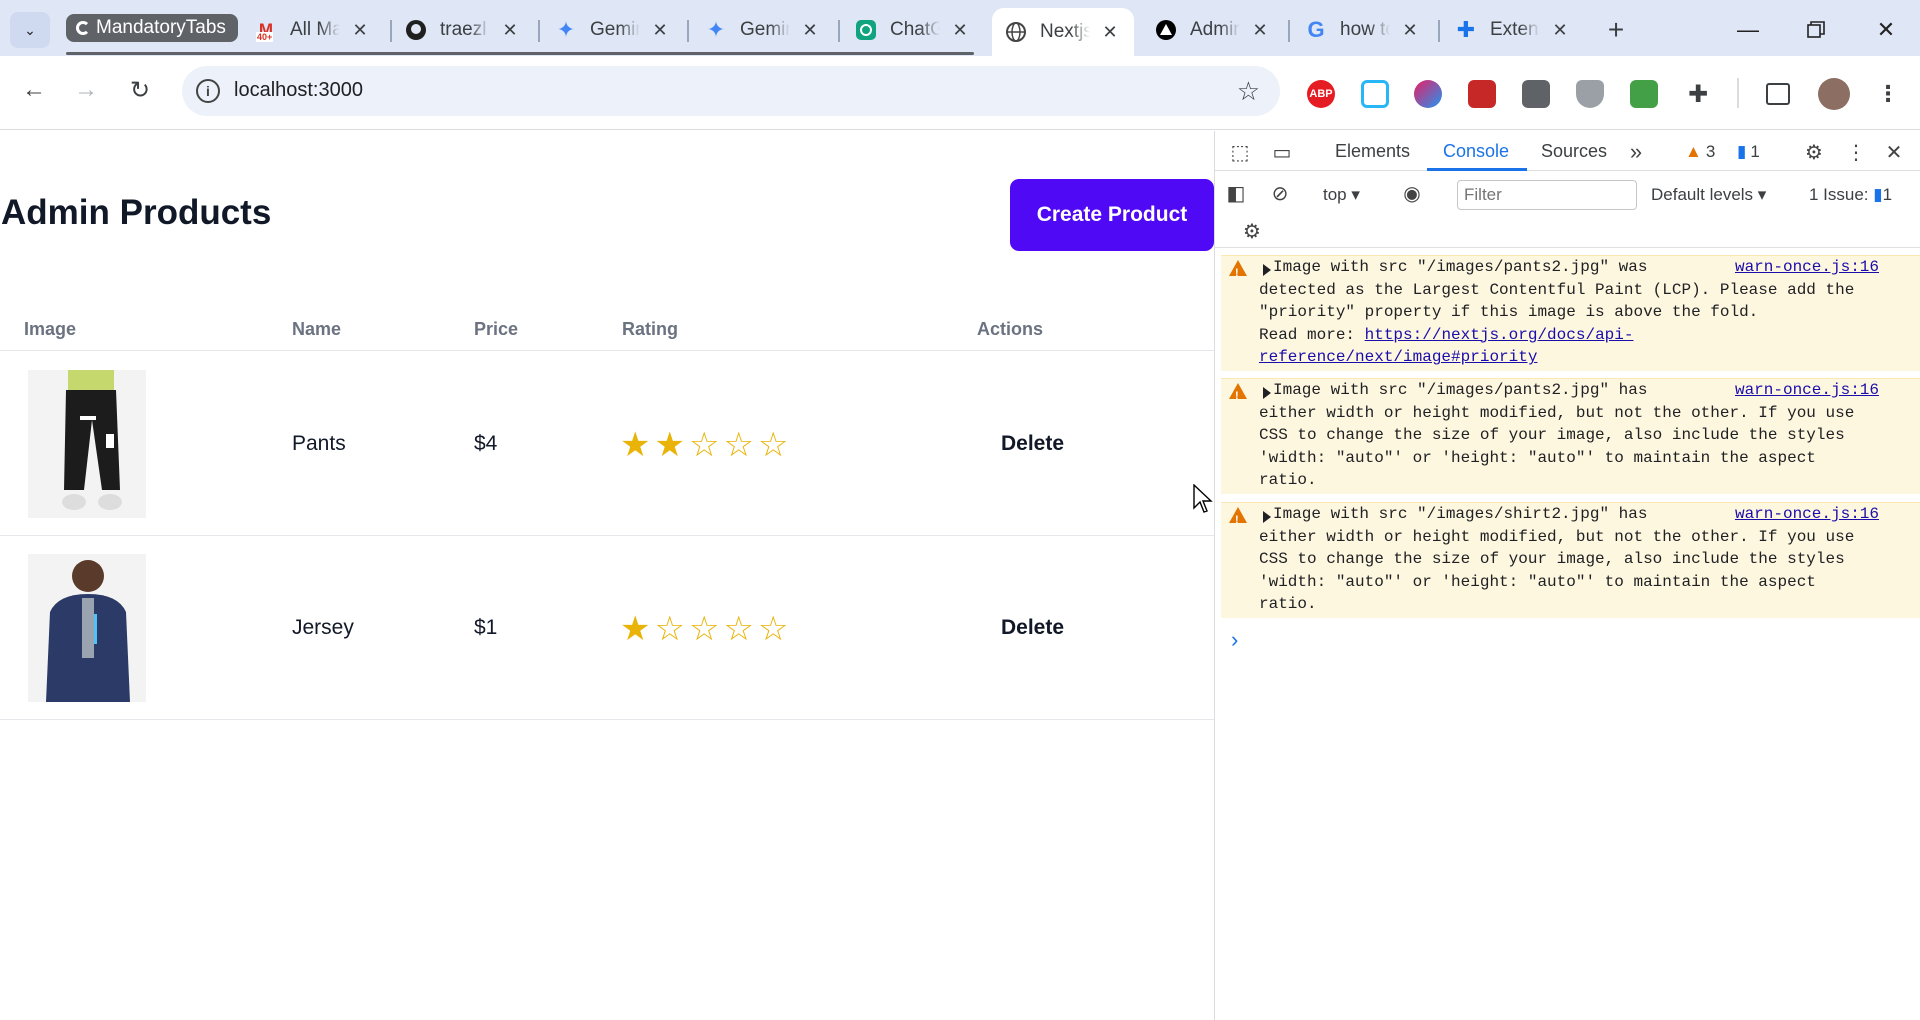  Describe the element at coordinates (1878, 194) in the screenshot. I see `issue-icon: ▮` at that location.